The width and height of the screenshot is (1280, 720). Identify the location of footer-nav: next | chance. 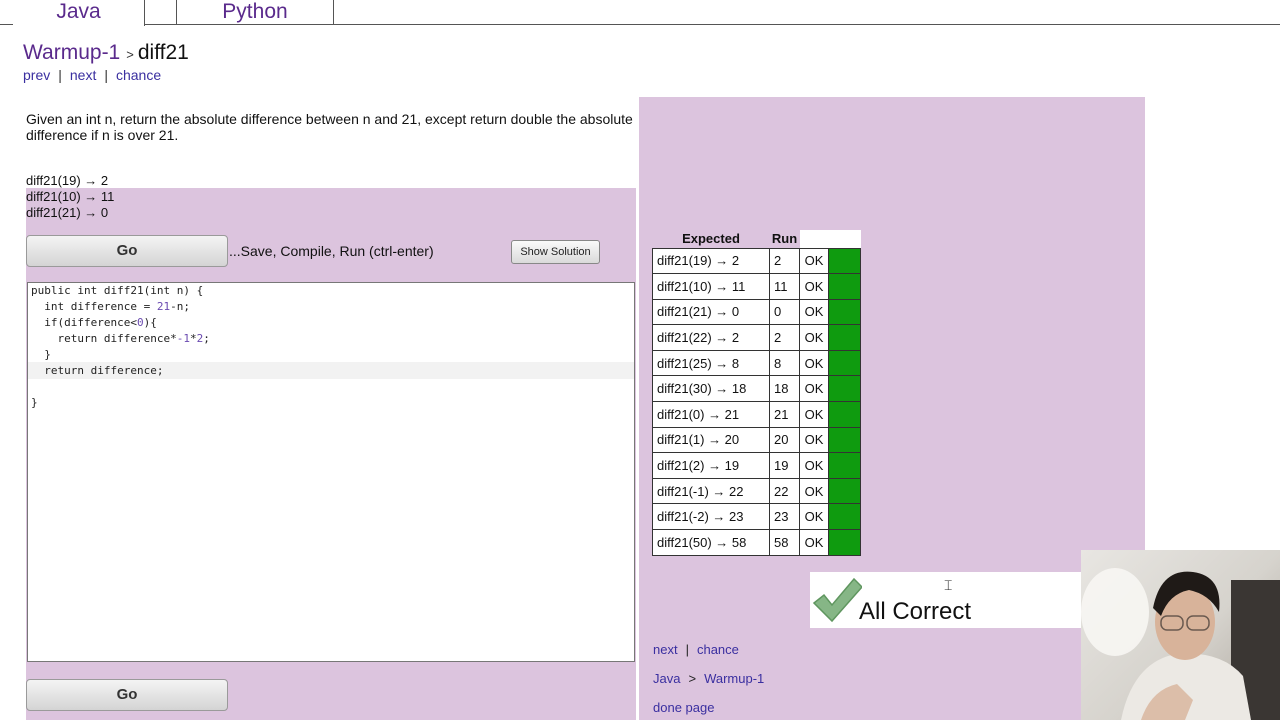
(696, 649).